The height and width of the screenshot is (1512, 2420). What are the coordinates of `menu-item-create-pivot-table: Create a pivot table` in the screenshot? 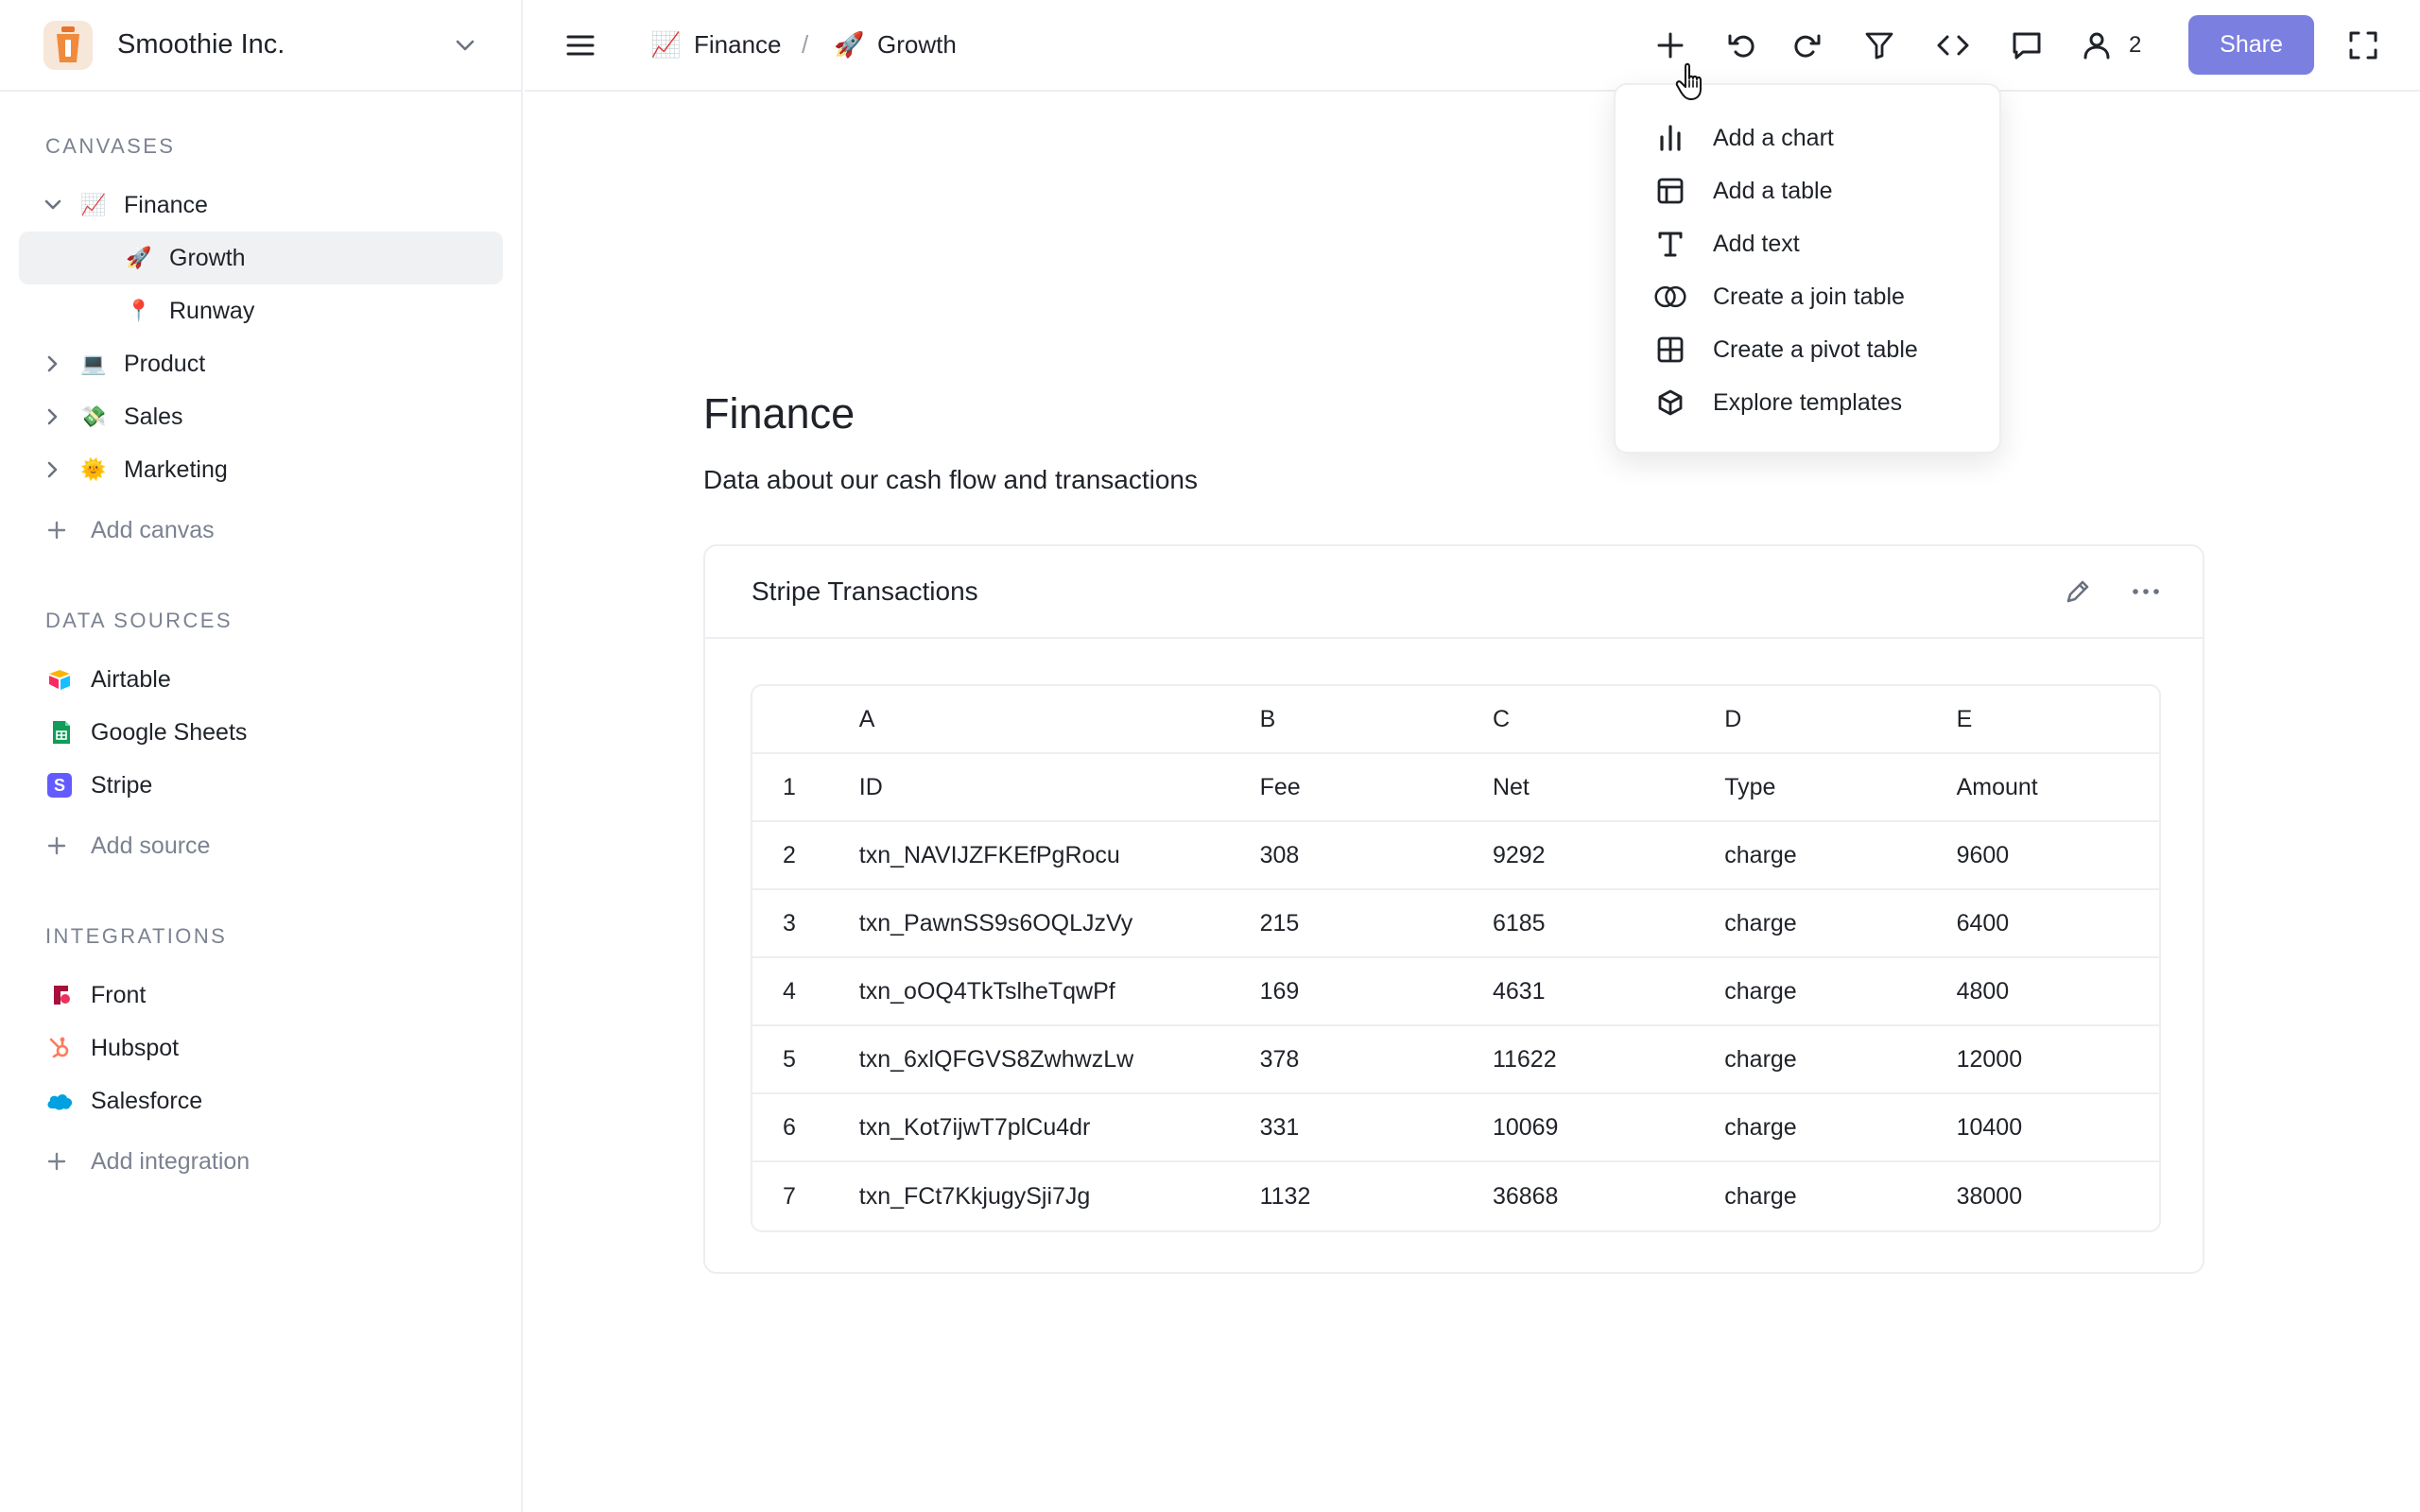 It's located at (1808, 349).